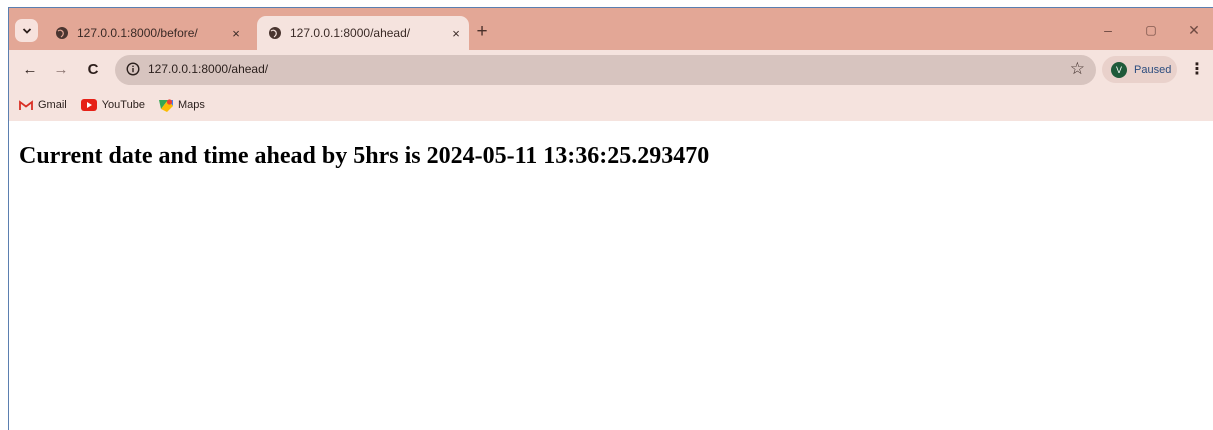  I want to click on forward-icon: →, so click(61, 70).